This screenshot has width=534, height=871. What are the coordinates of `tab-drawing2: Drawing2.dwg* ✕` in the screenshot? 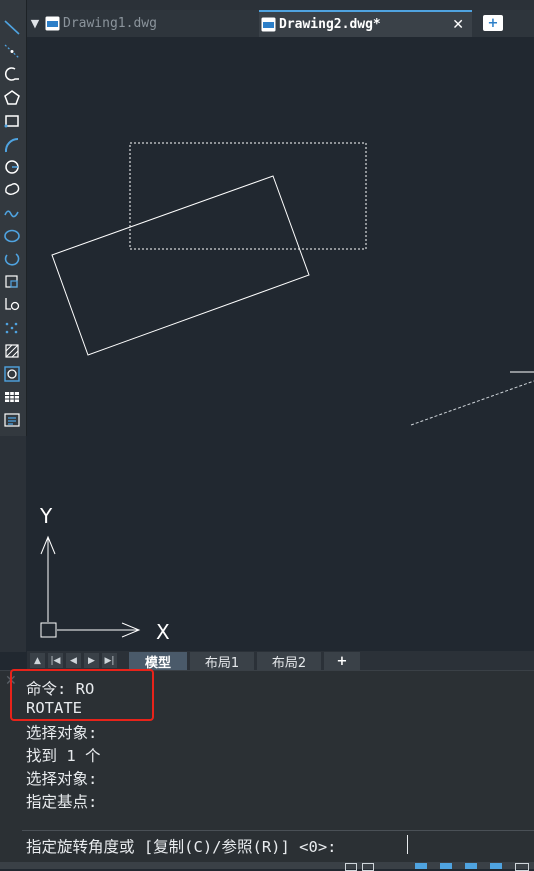 It's located at (365, 23).